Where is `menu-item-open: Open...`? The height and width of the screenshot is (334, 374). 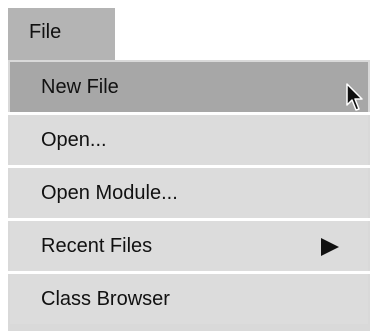
menu-item-open: Open... is located at coordinates (189, 140).